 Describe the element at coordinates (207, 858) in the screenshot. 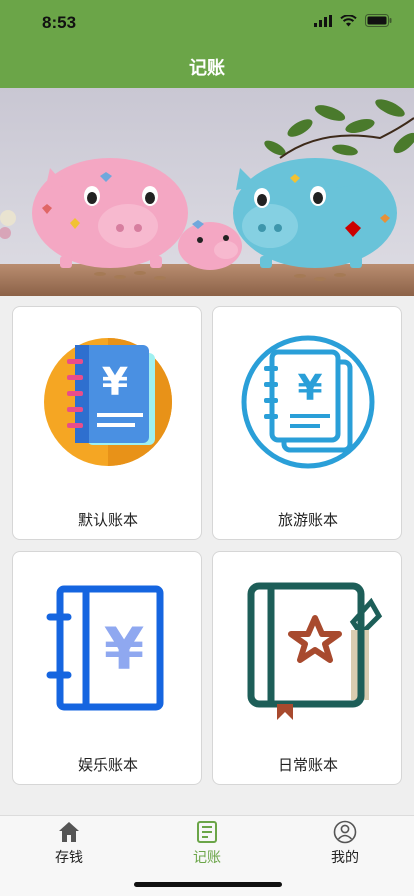

I see `tab-label: 记账` at that location.